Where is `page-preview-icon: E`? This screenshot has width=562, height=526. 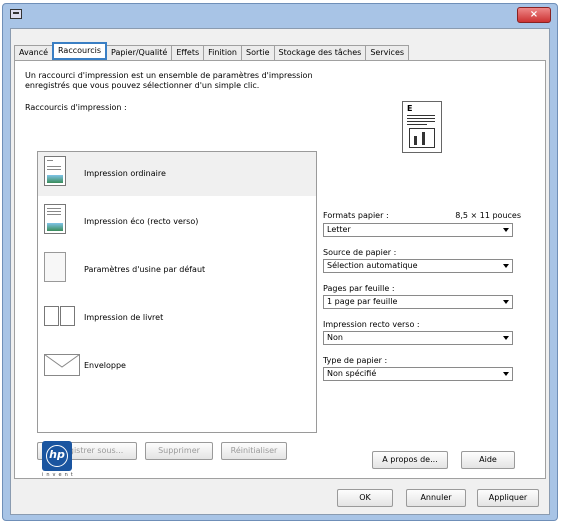 page-preview-icon: E is located at coordinates (422, 127).